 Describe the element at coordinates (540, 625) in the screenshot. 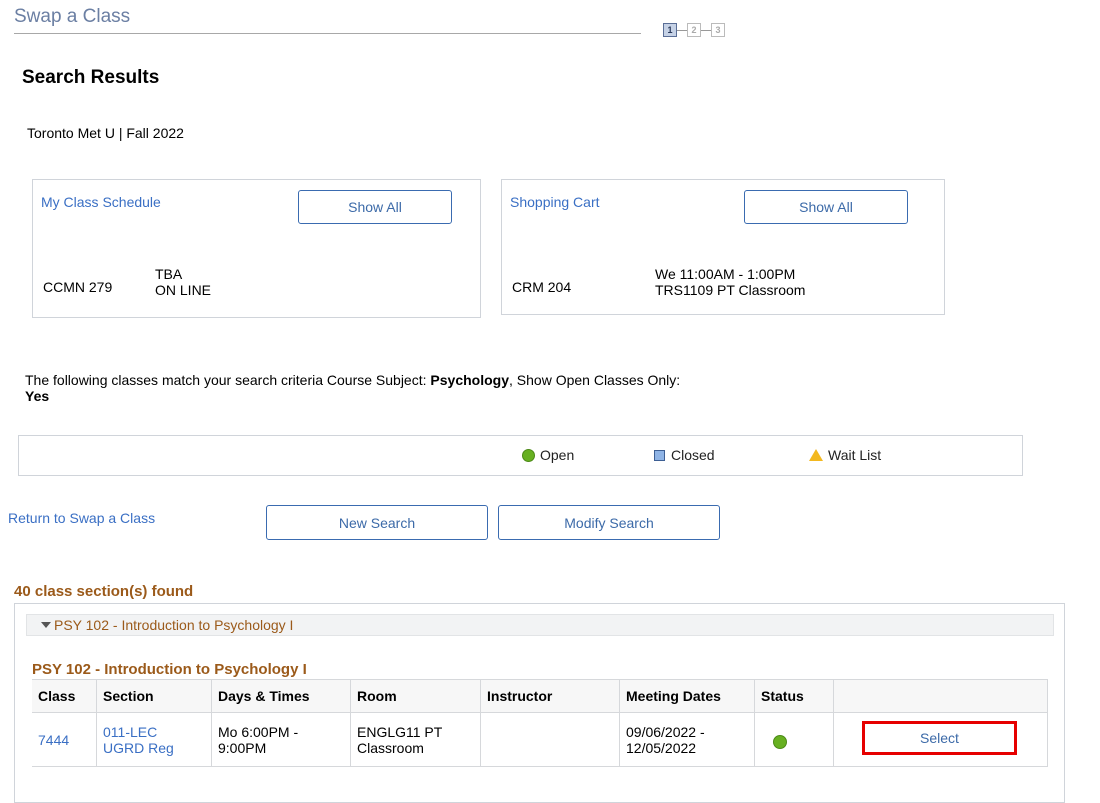

I see `course-group-toggle: PSY 102 - Introduction to Psychology I` at that location.